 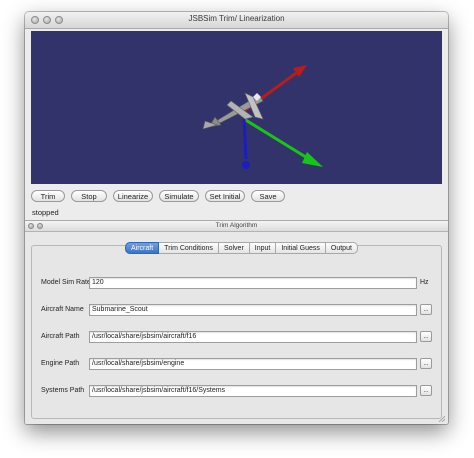 I want to click on tab-initial-guess: Initial Guess, so click(x=301, y=248).